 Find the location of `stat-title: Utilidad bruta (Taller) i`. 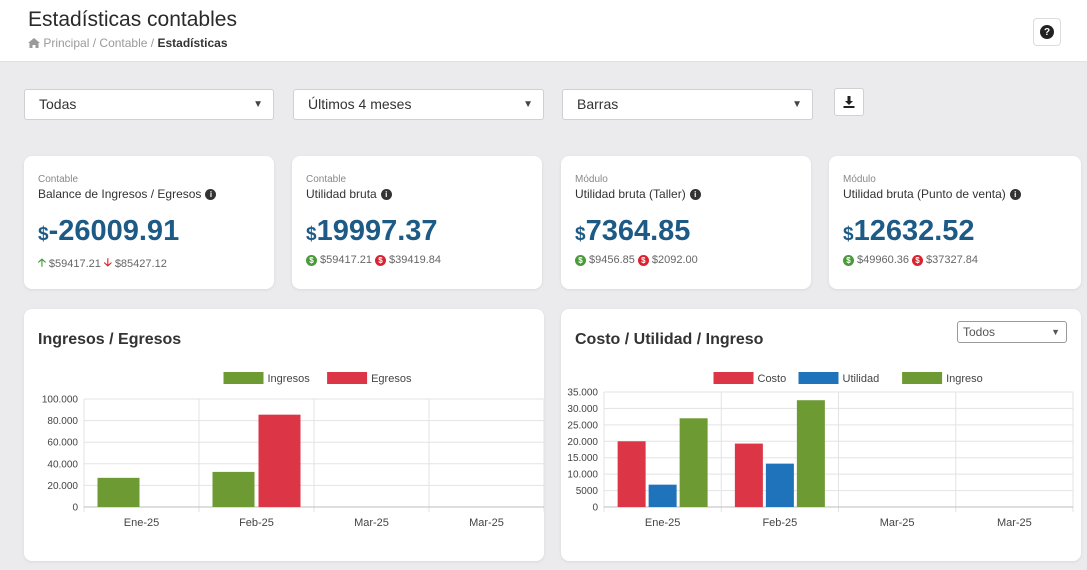

stat-title: Utilidad bruta (Taller) i is located at coordinates (686, 194).